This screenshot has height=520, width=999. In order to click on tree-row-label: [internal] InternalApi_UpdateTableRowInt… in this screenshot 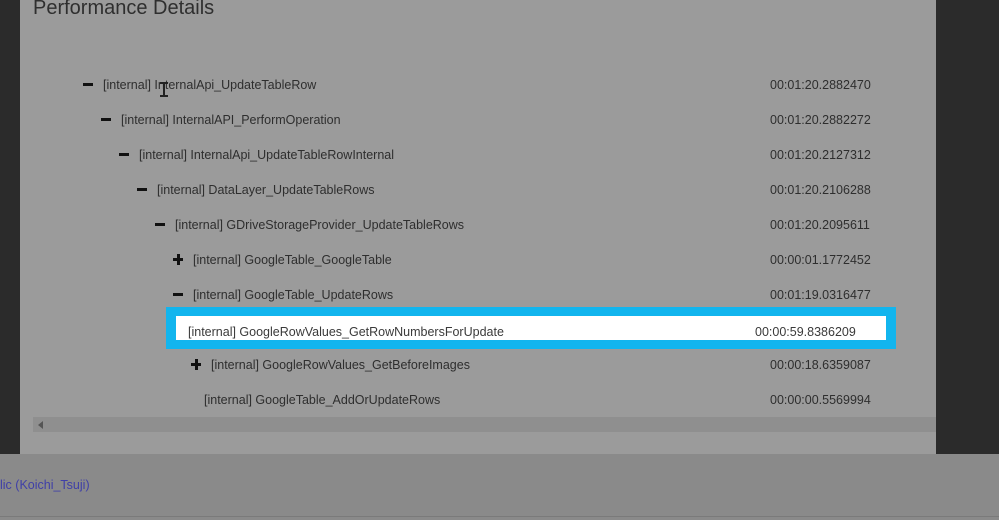, I will do `click(267, 155)`.